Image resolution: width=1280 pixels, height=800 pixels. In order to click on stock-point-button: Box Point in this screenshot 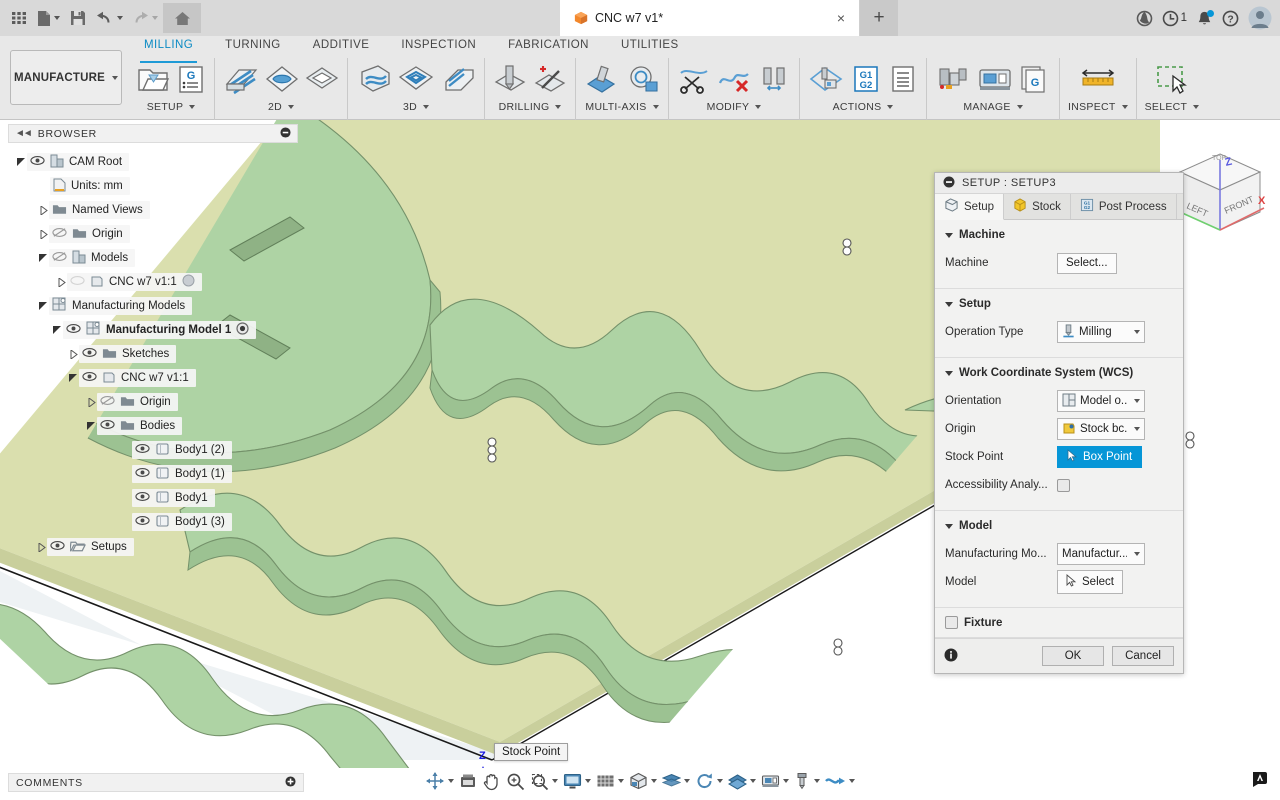, I will do `click(1100, 457)`.